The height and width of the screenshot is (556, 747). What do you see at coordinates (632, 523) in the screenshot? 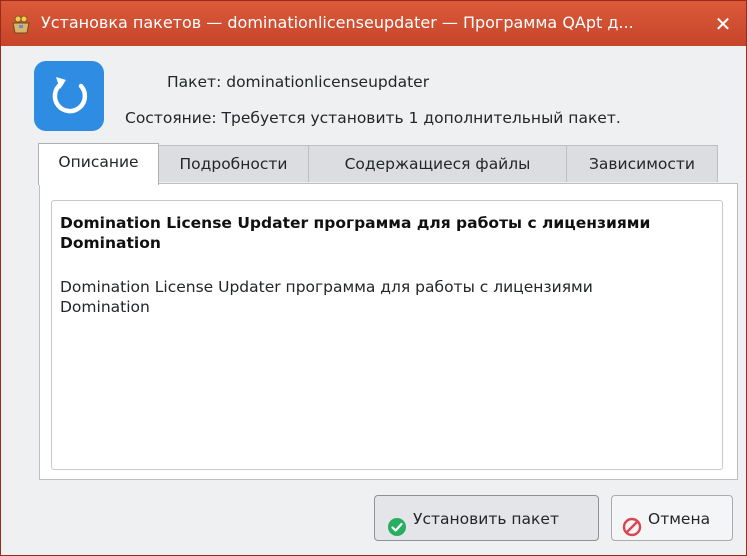
I see `cancel-circle-icon` at bounding box center [632, 523].